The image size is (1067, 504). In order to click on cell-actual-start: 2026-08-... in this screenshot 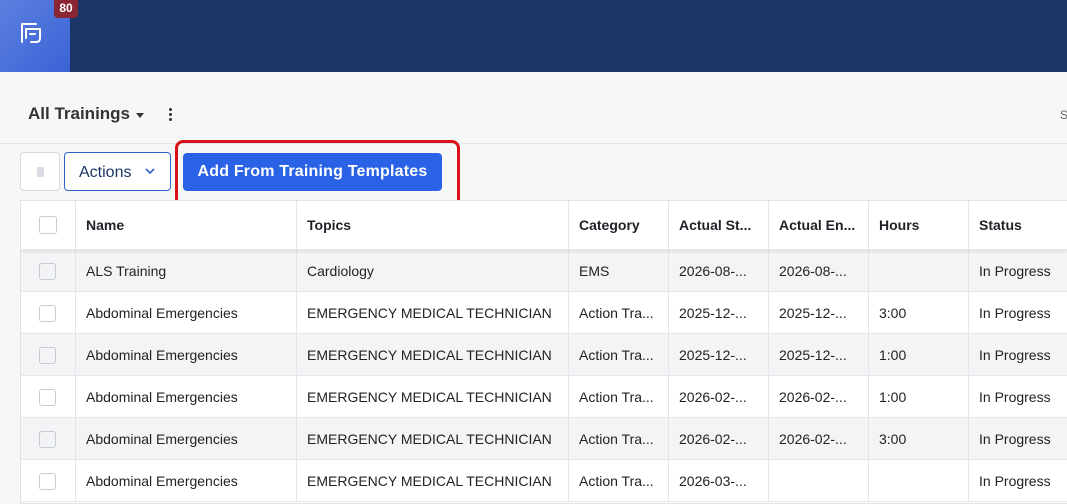, I will do `click(719, 270)`.